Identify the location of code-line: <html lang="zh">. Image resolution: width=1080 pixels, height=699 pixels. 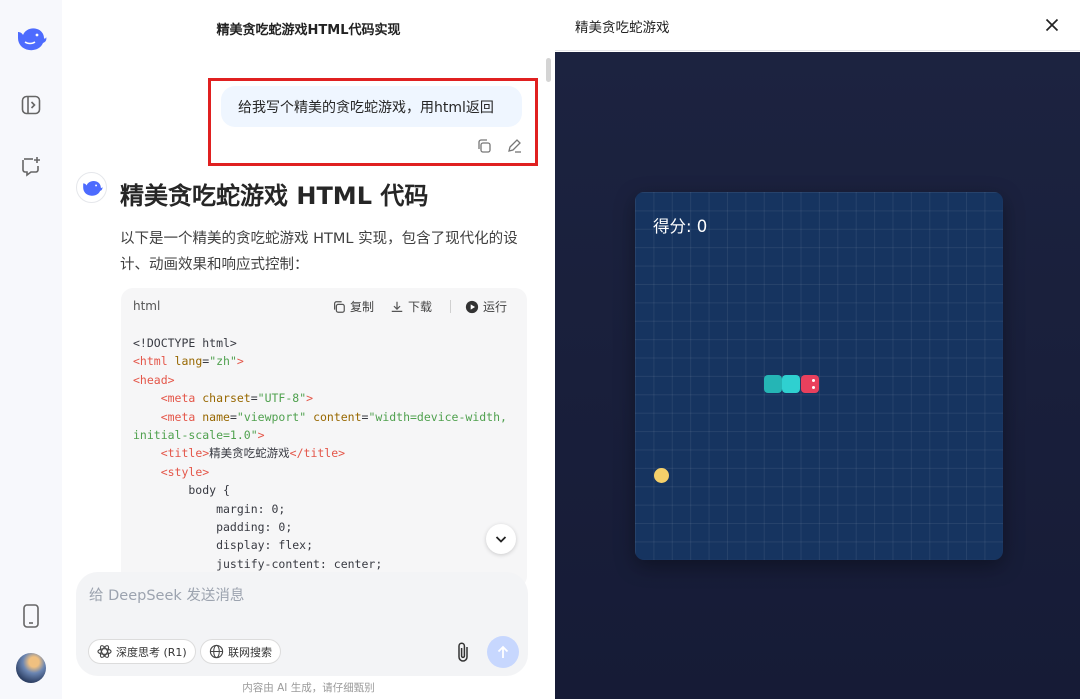
(188, 361).